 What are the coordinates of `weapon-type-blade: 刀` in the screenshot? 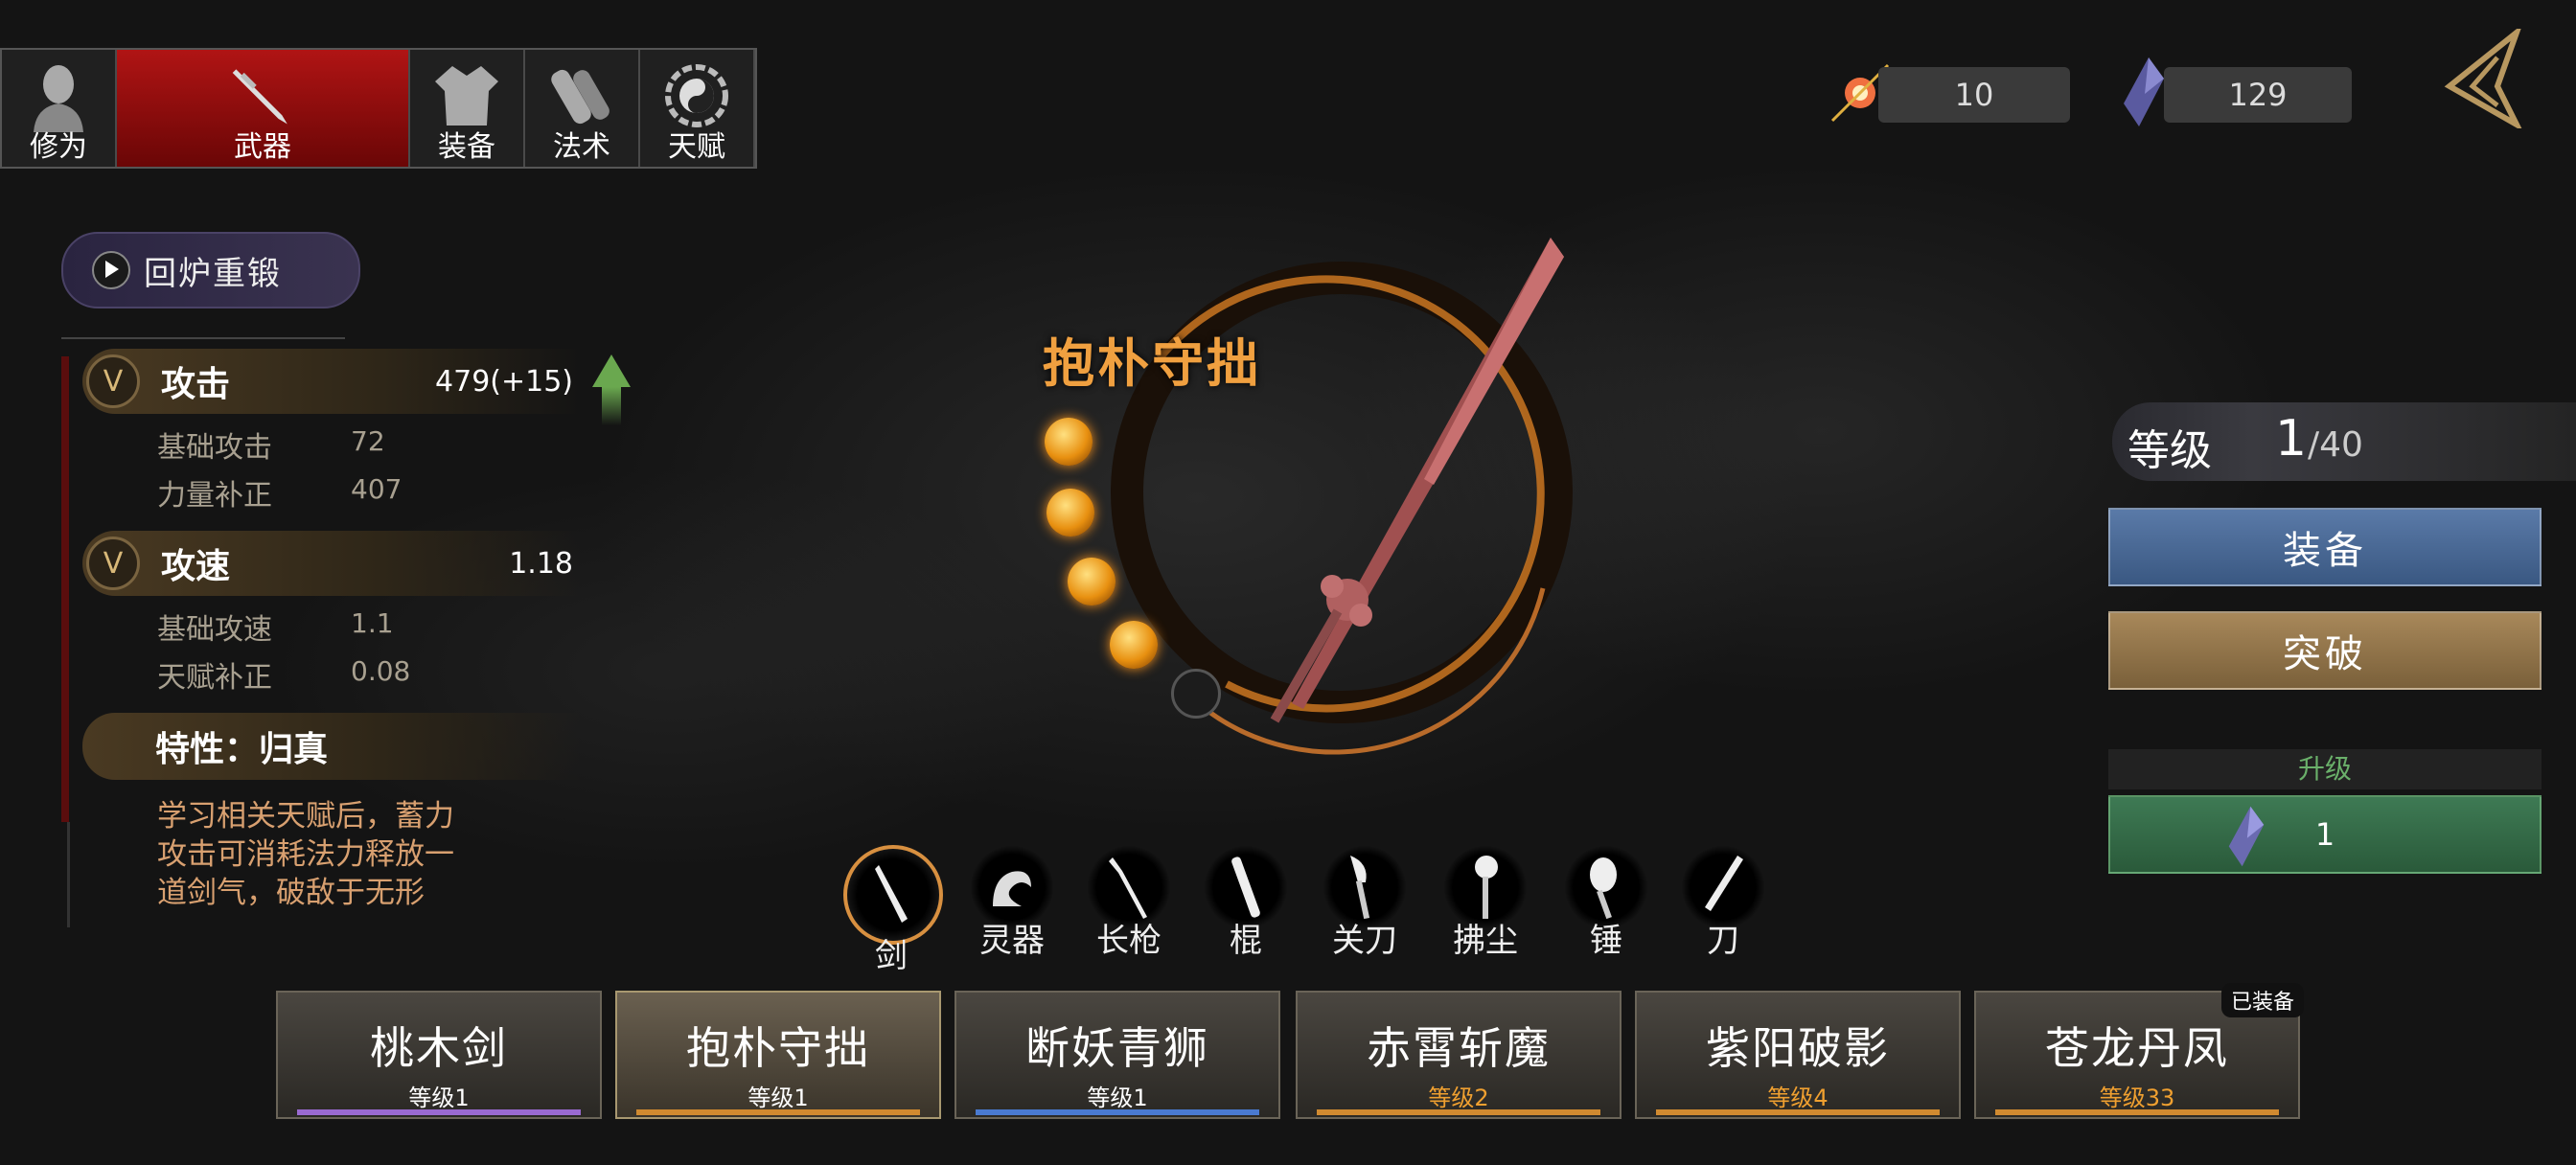 It's located at (1723, 903).